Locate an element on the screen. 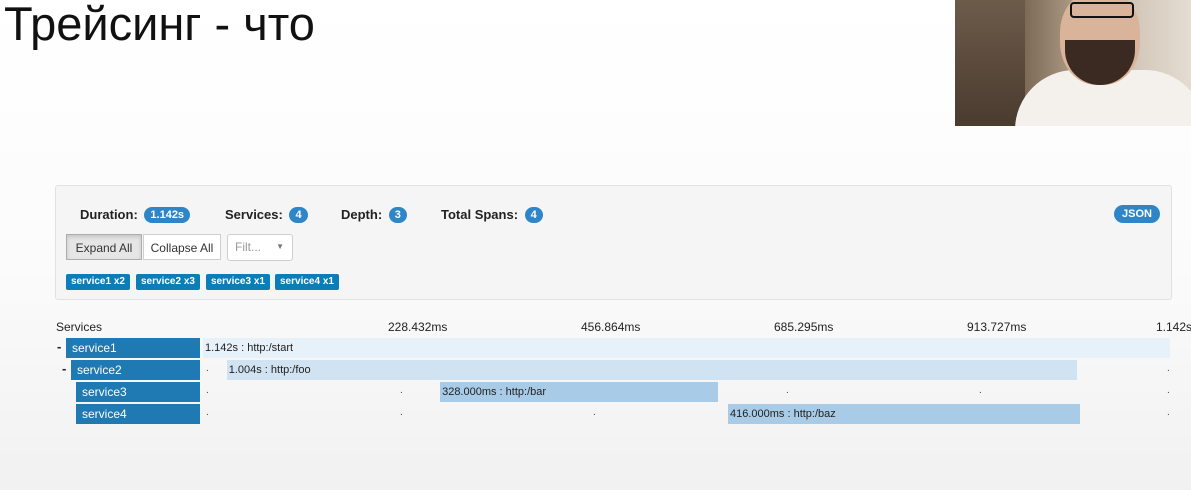 The image size is (1191, 490). filter-select: Filt... ▼ is located at coordinates (260, 247).